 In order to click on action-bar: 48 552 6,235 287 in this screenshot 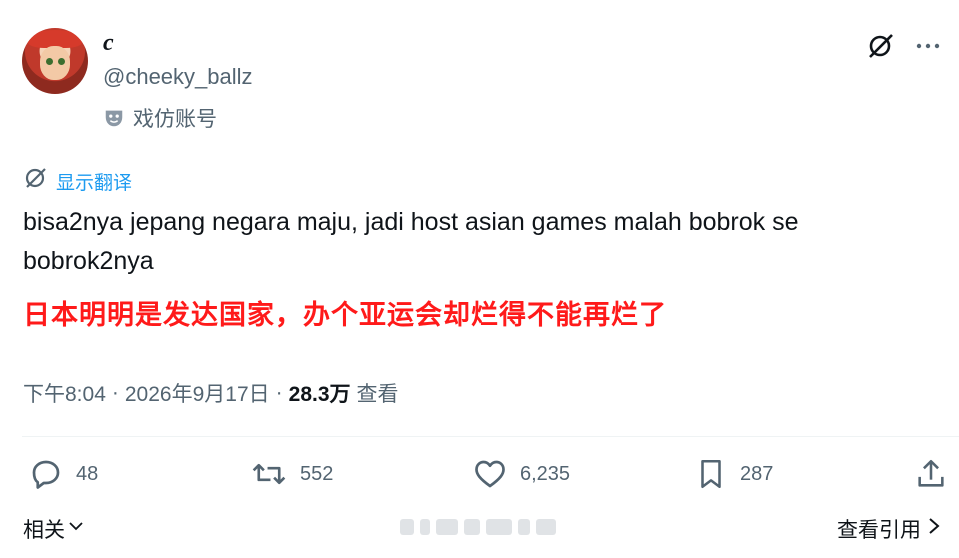, I will do `click(490, 476)`.